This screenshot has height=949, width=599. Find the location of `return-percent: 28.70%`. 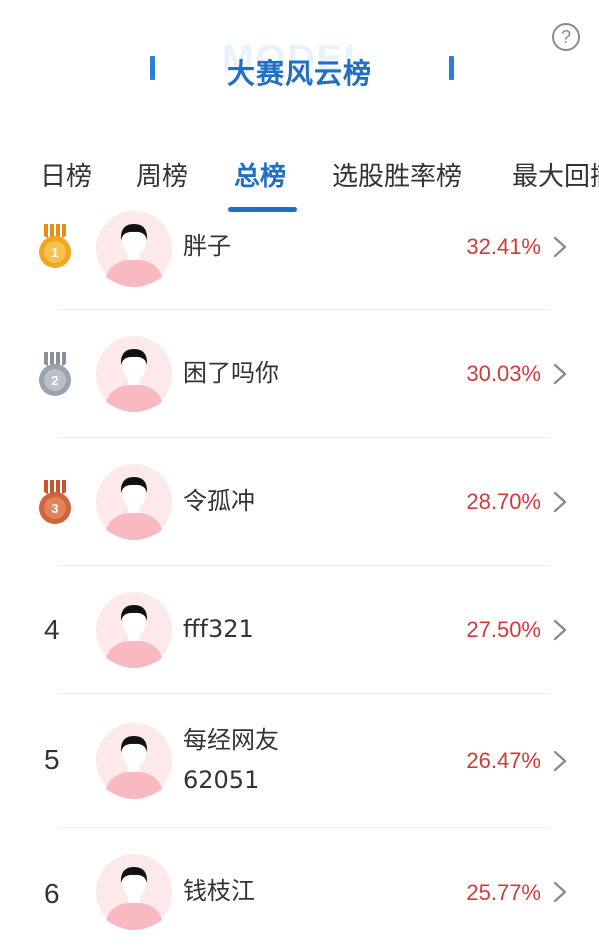

return-percent: 28.70% is located at coordinates (503, 501).